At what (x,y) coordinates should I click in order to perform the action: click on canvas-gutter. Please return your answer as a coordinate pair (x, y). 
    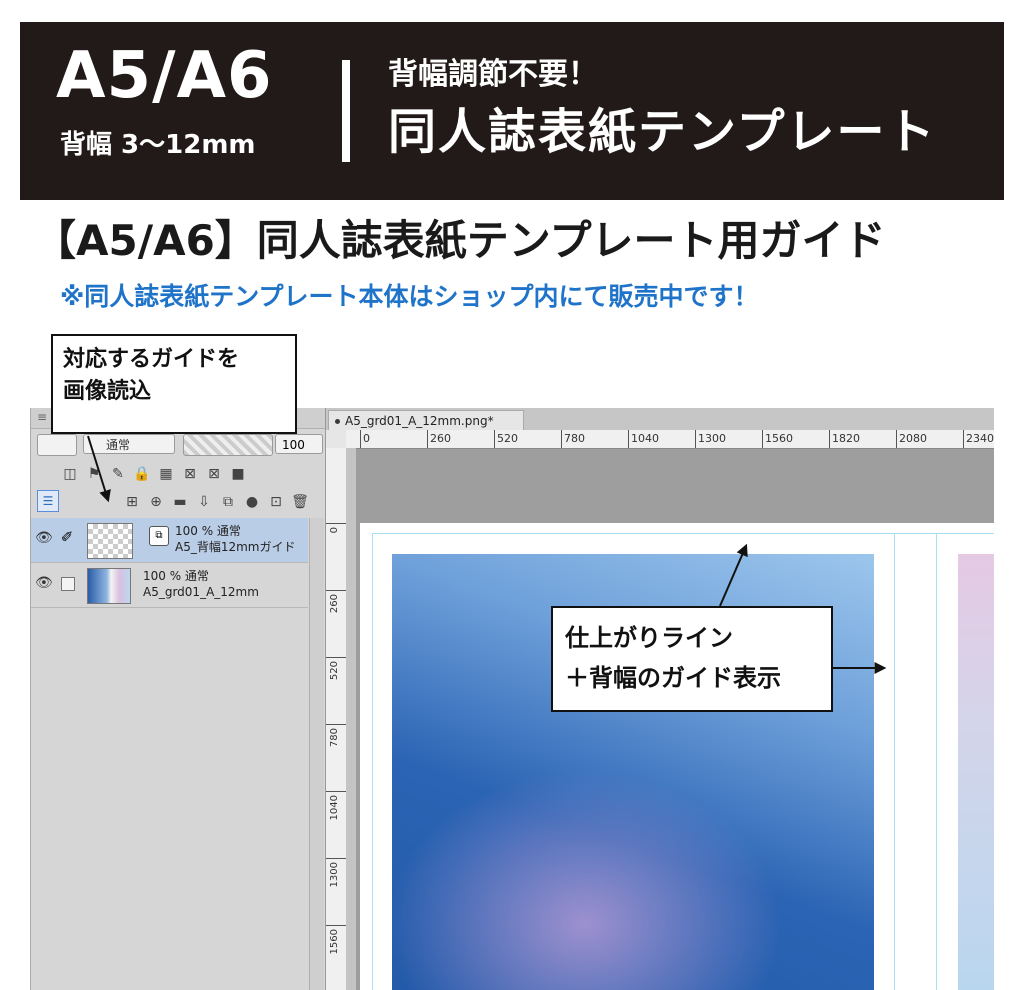
    Looking at the image, I should click on (351, 719).